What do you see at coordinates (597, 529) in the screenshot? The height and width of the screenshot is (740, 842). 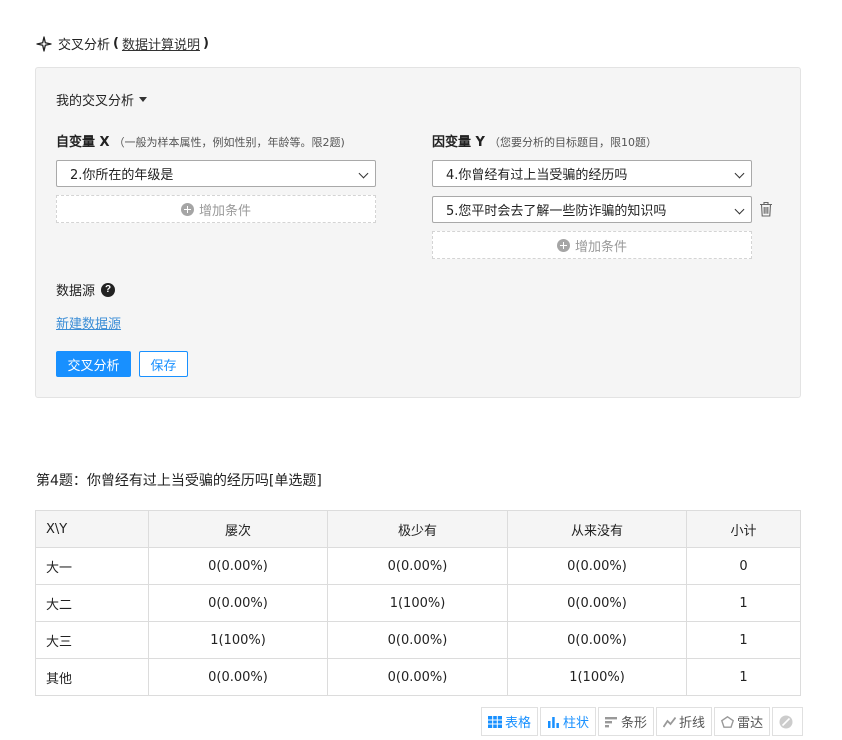 I see `header-col-3: 从来没有` at bounding box center [597, 529].